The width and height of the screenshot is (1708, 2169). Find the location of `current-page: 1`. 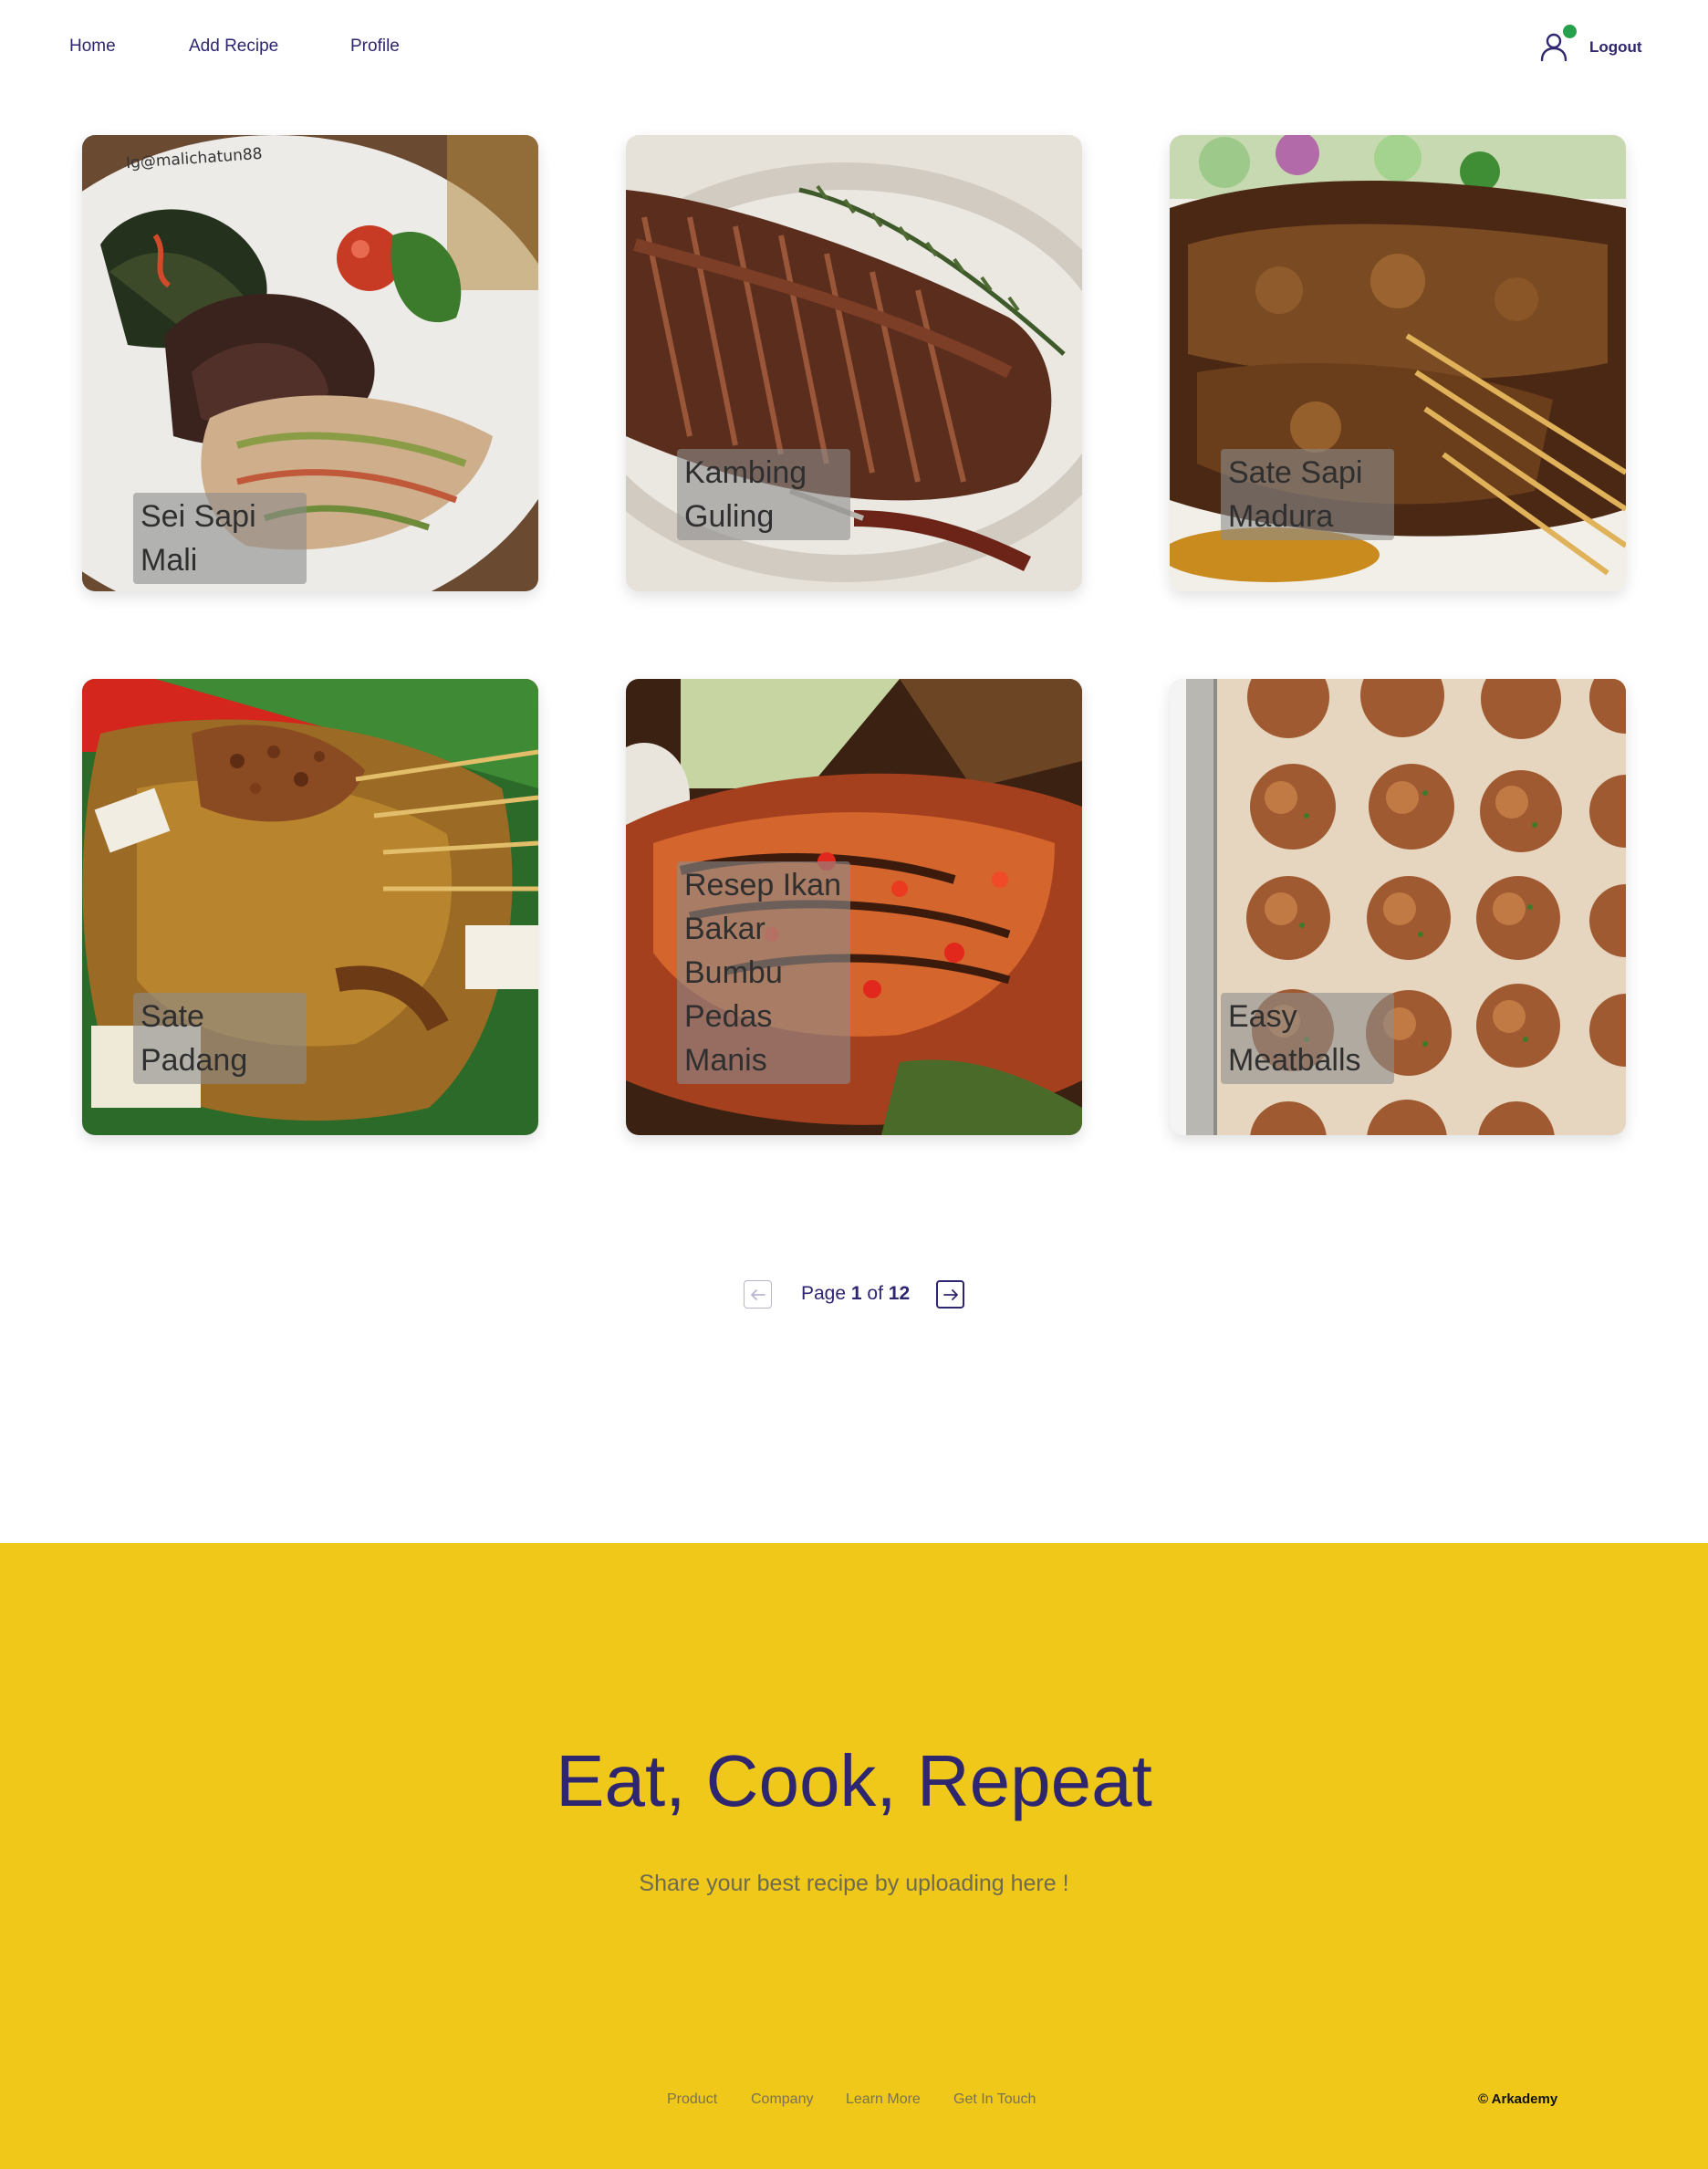

current-page: 1 is located at coordinates (856, 1294).